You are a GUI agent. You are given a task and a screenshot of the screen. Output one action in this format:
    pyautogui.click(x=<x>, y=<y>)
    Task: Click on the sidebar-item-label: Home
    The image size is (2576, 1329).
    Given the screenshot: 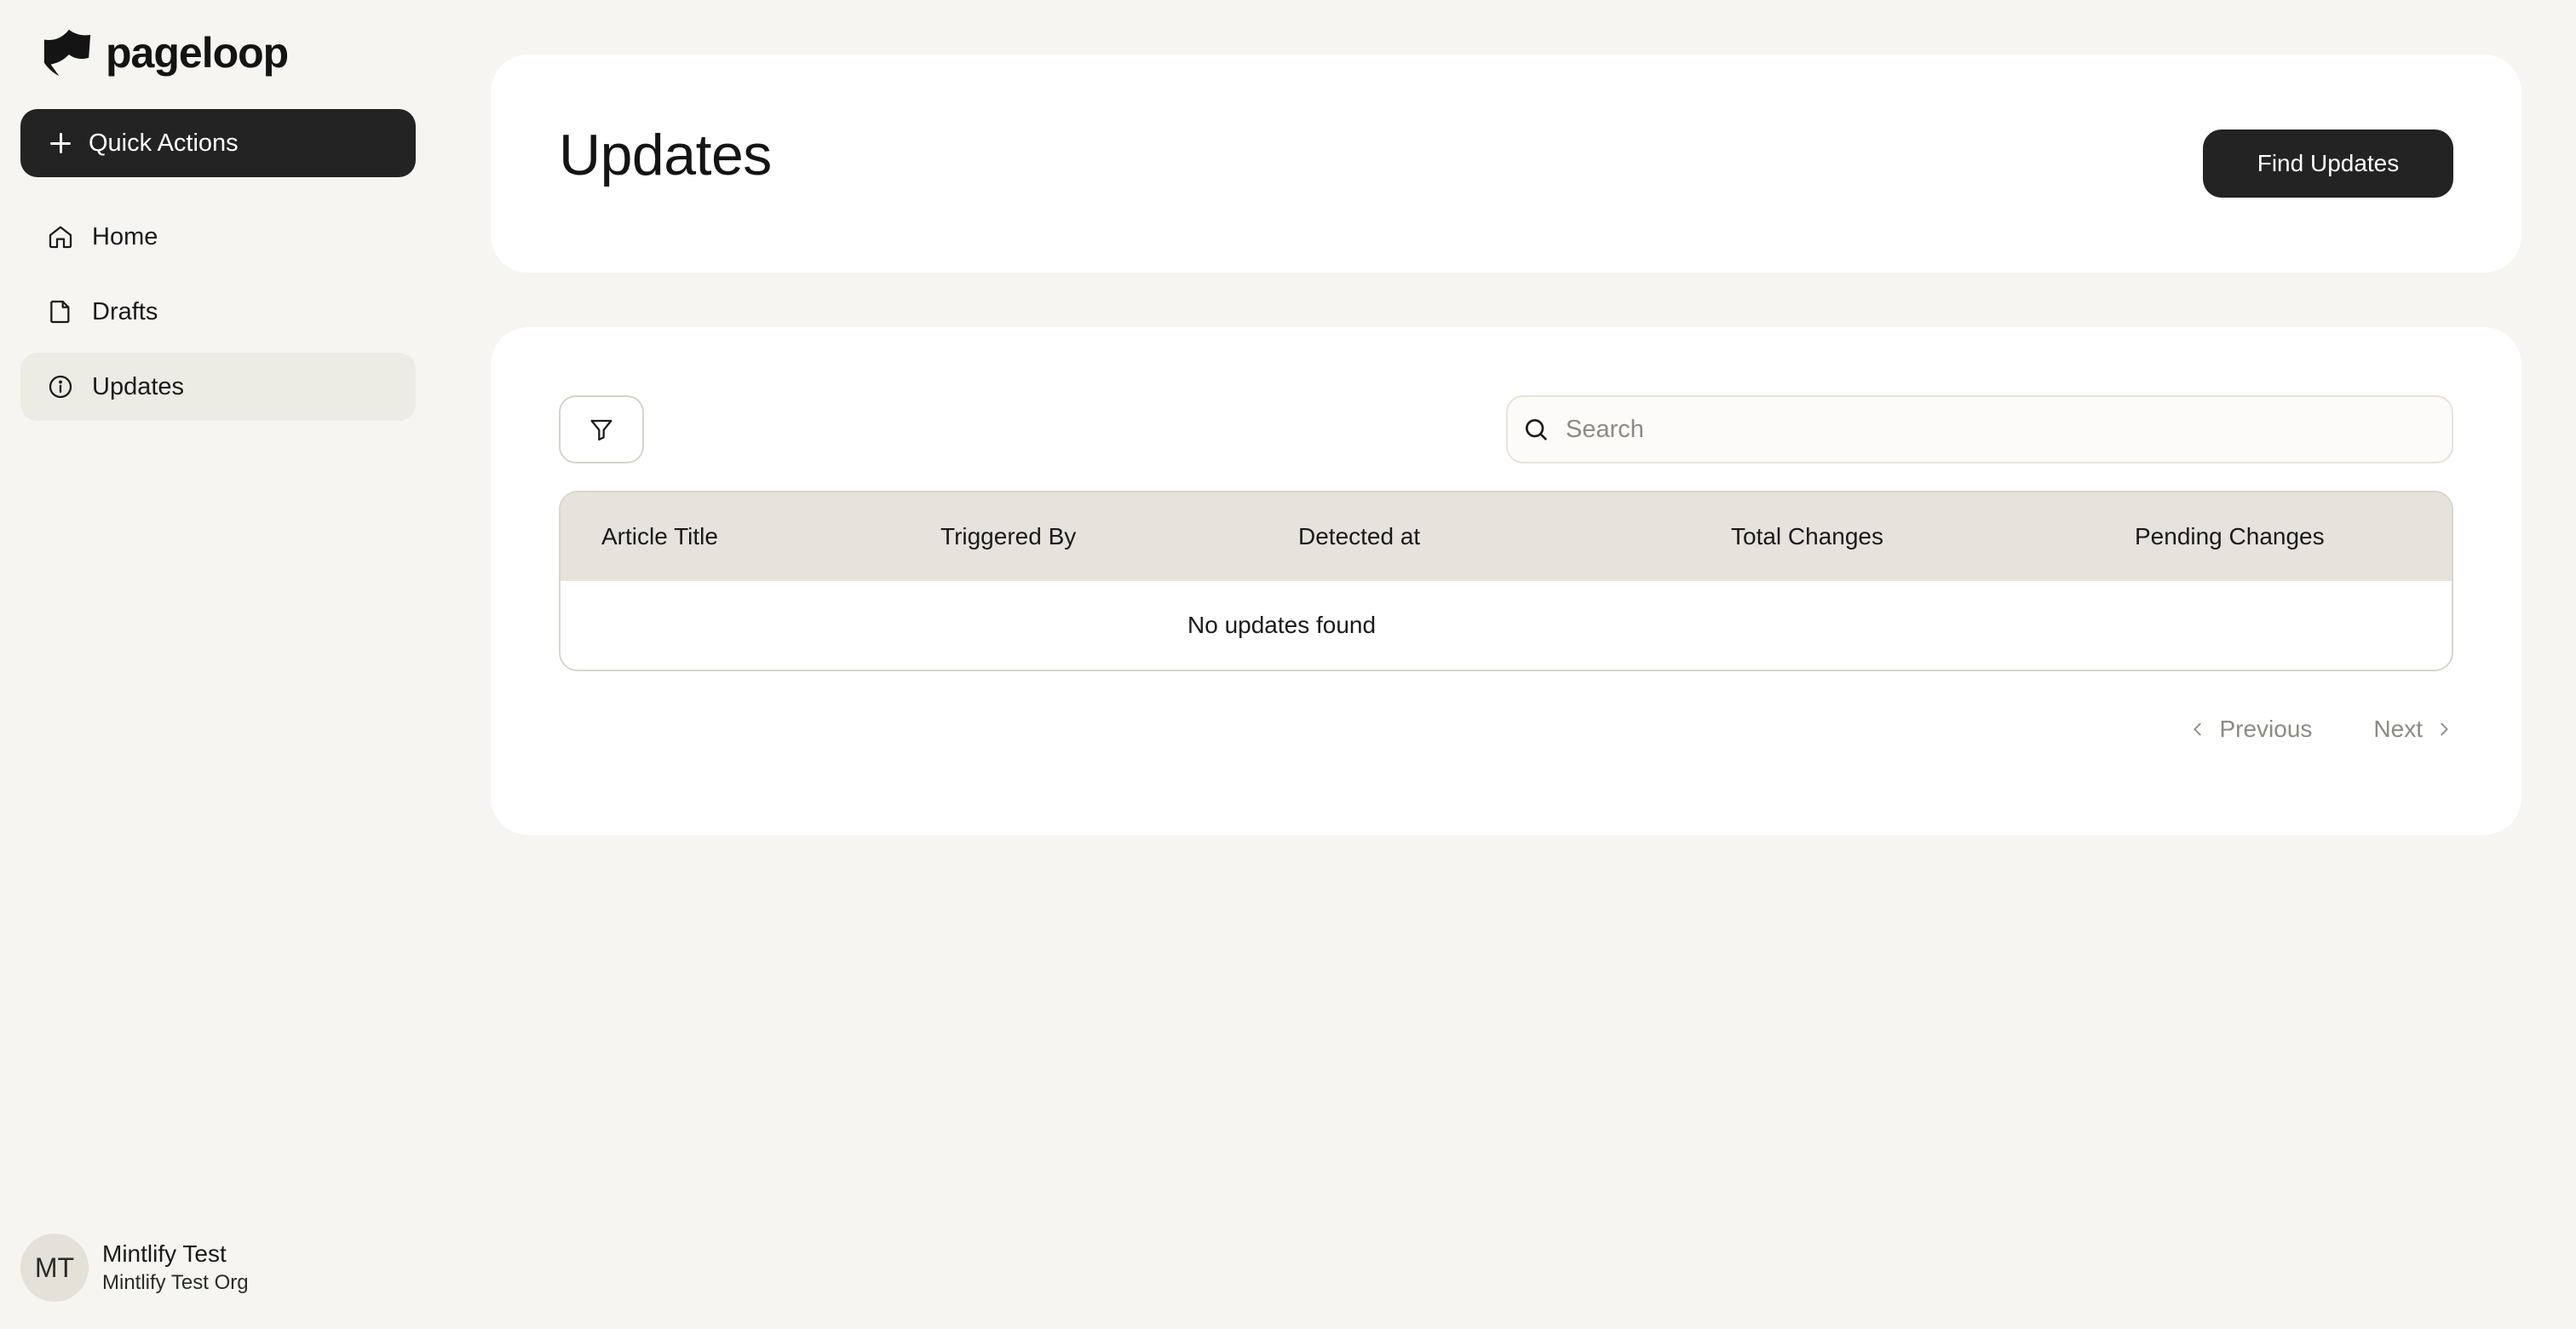 What is the action you would take?
    pyautogui.click(x=125, y=236)
    